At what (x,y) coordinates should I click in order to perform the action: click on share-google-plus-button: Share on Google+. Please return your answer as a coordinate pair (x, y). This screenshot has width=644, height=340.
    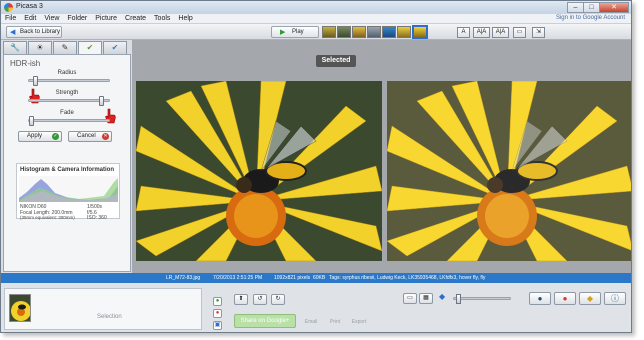
    Looking at the image, I should click on (265, 321).